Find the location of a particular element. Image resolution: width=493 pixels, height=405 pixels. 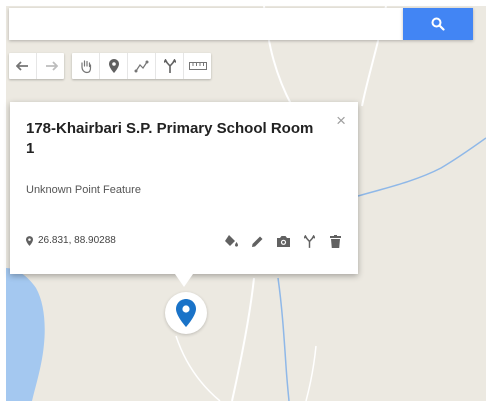

style-button is located at coordinates (231, 241).